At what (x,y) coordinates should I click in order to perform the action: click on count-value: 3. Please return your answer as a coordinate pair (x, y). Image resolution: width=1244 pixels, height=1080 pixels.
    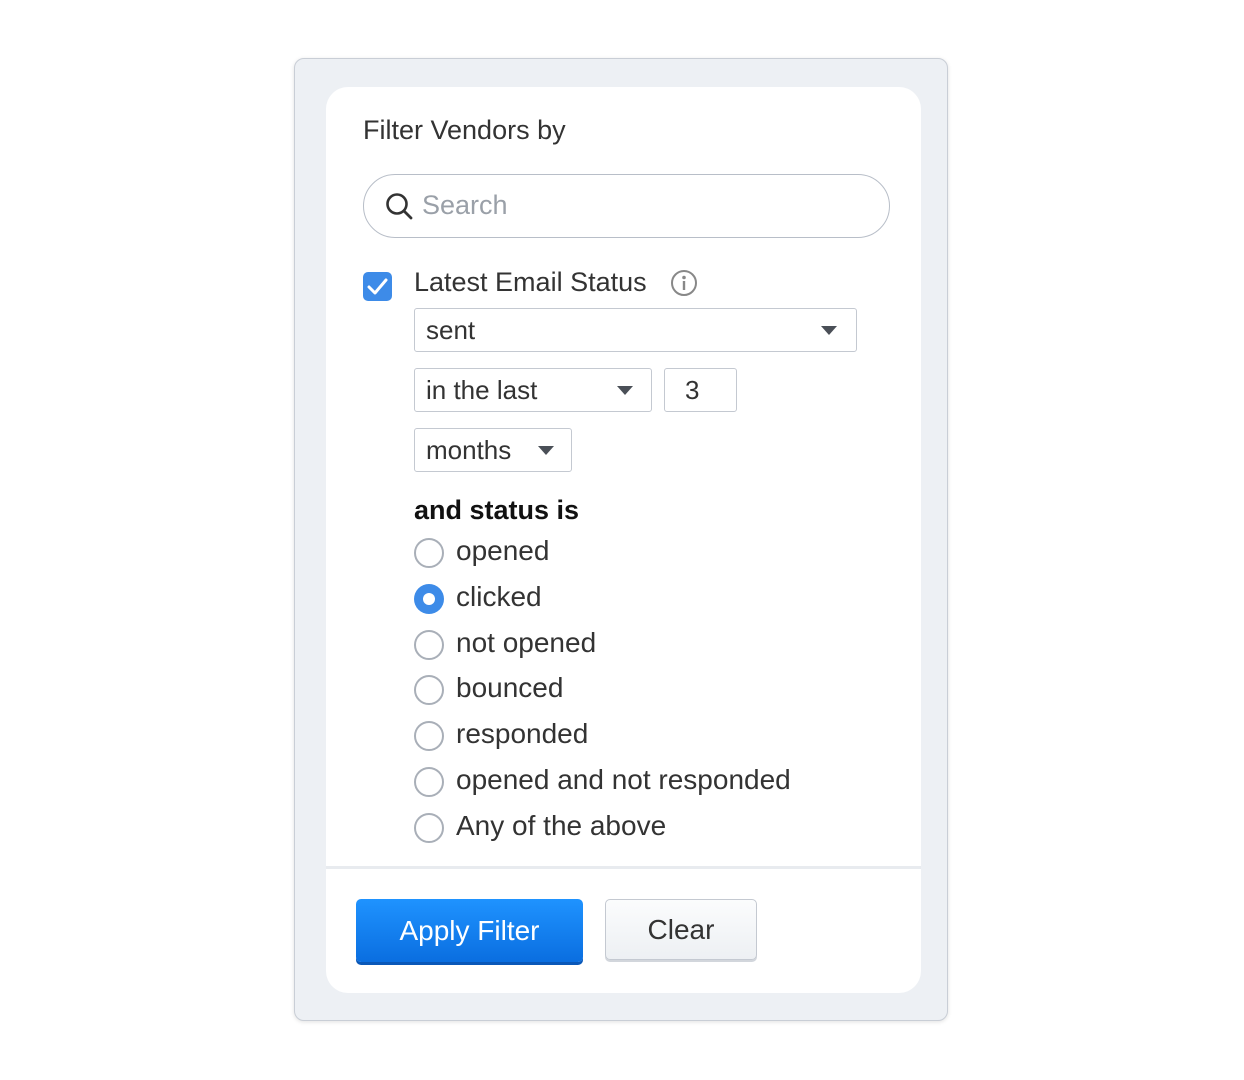
    Looking at the image, I should click on (692, 390).